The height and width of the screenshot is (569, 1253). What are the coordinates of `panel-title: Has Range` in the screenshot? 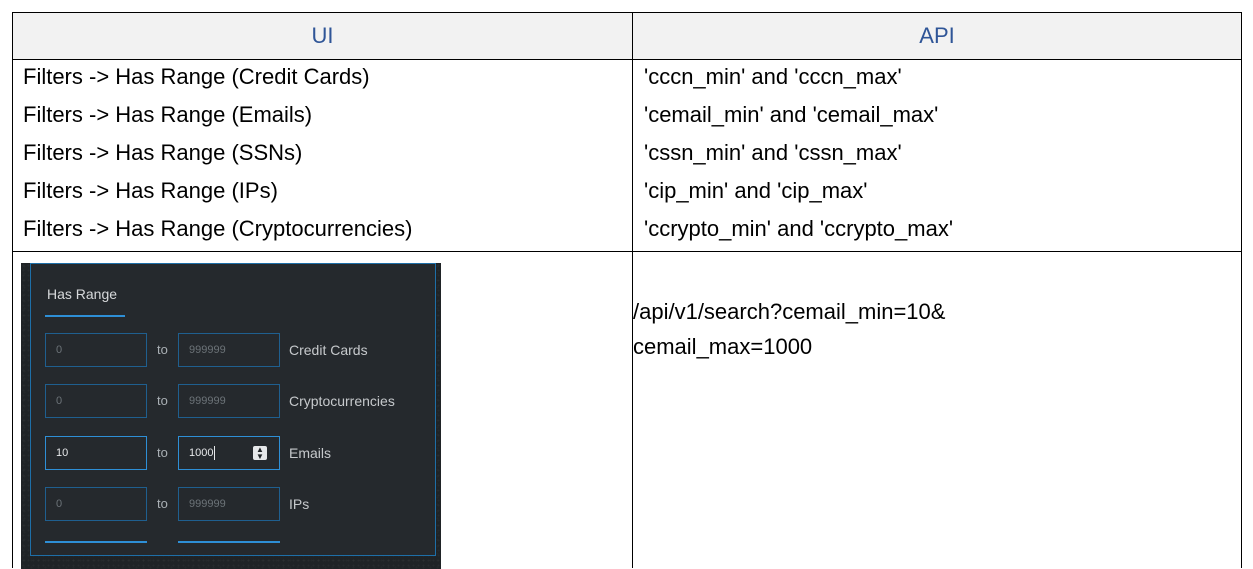 It's located at (82, 294).